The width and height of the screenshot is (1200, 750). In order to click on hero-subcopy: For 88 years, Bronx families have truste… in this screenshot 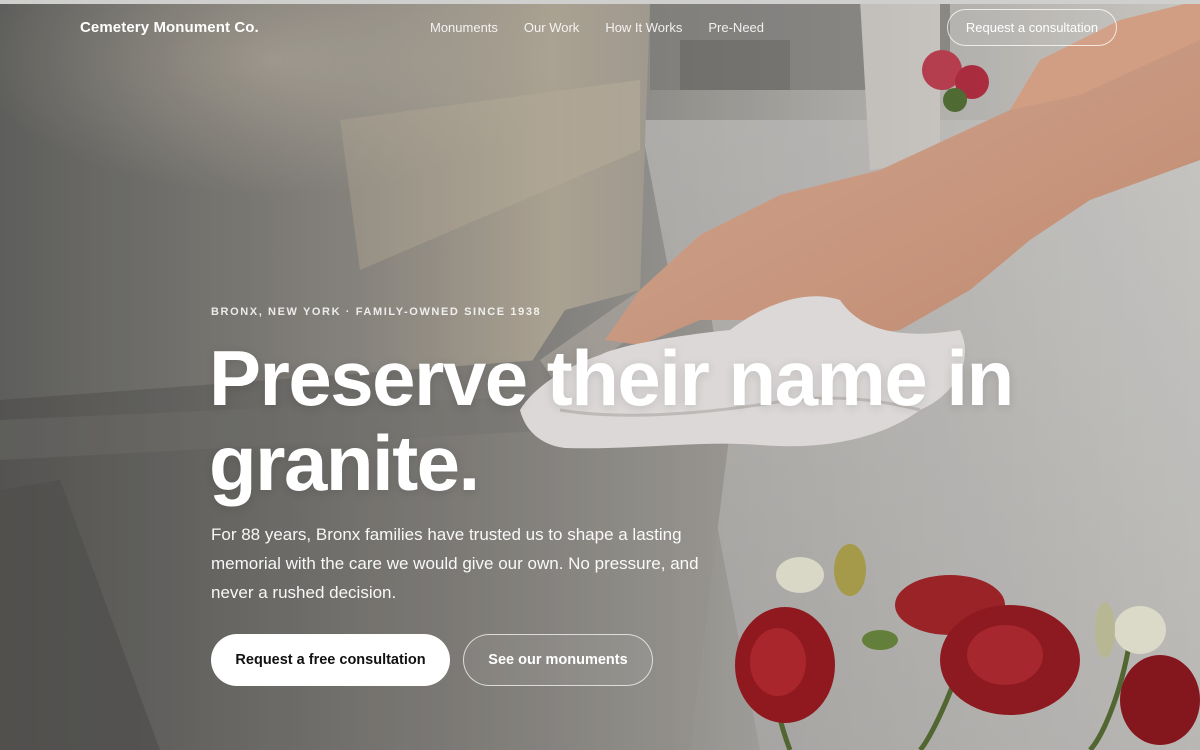, I will do `click(455, 563)`.